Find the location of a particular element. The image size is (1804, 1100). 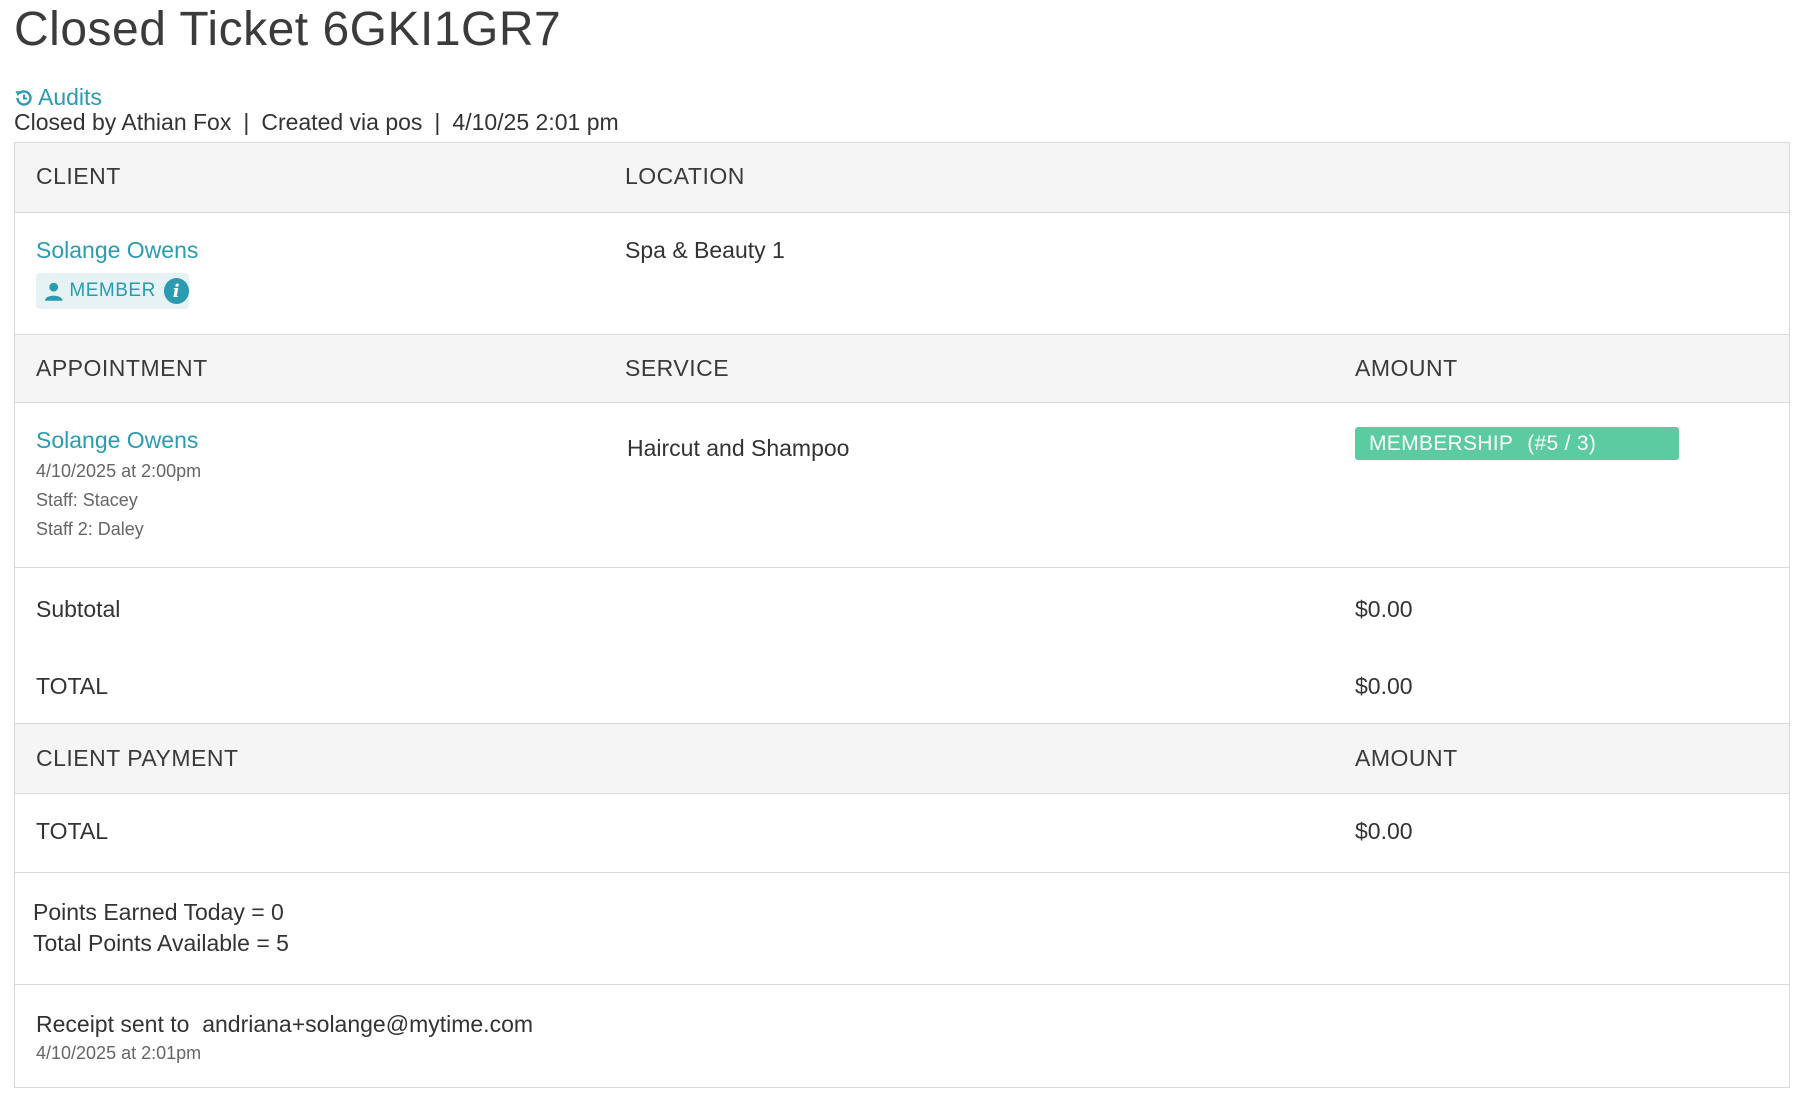

payment-total-label: TOTAL is located at coordinates (72, 831).